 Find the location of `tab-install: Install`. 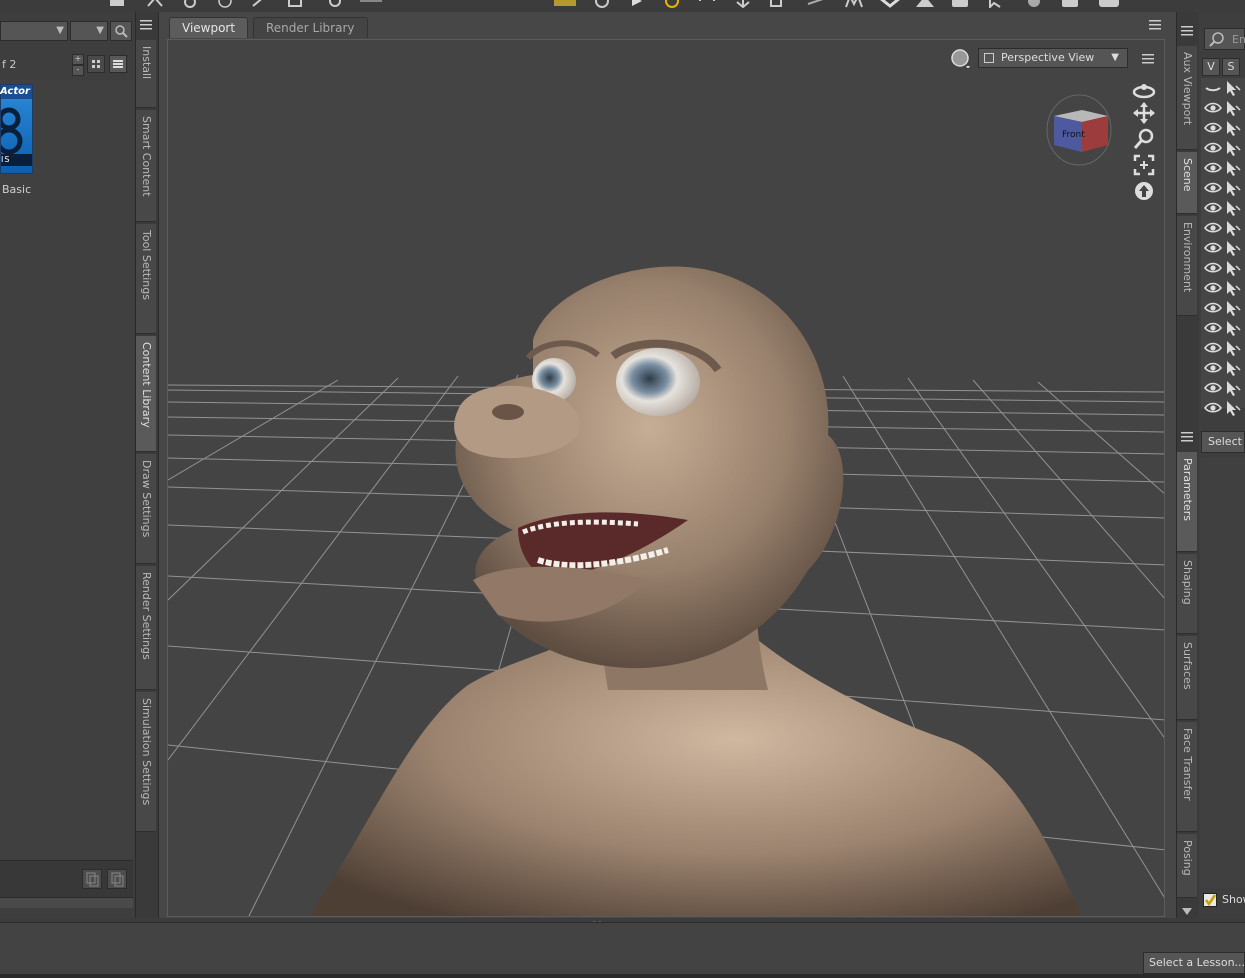

tab-install: Install is located at coordinates (146, 74).